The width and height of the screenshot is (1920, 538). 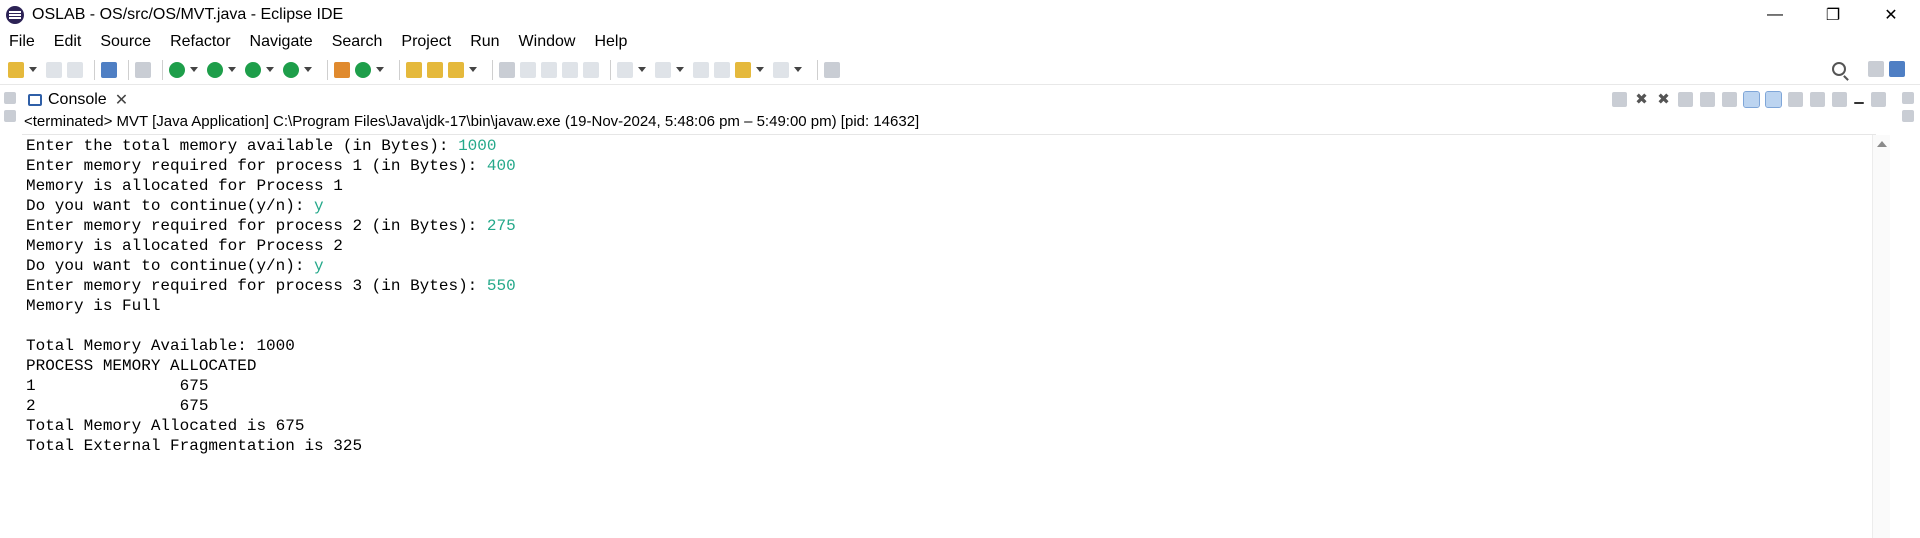 What do you see at coordinates (610, 42) in the screenshot?
I see `menu-help: Help` at bounding box center [610, 42].